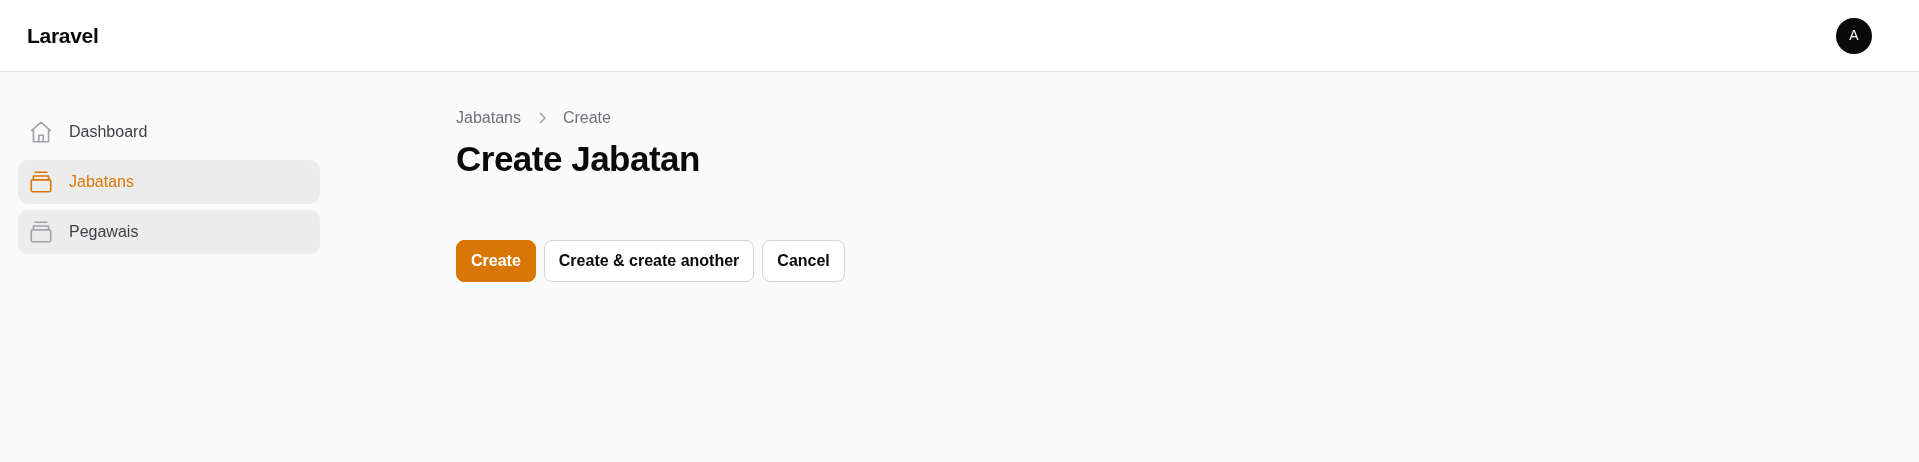 The width and height of the screenshot is (1919, 462). I want to click on action-button: Create & create another, so click(649, 261).